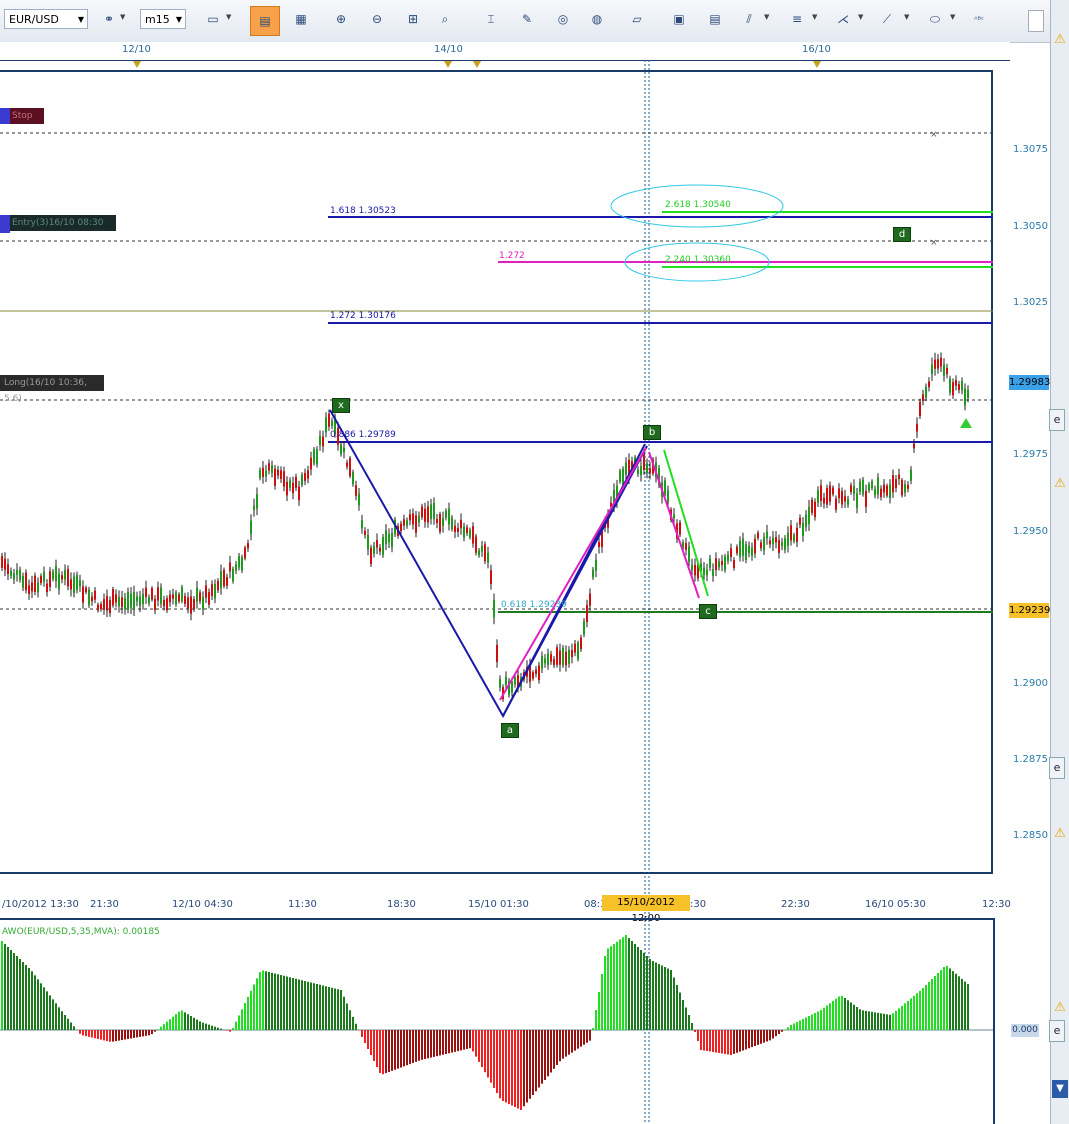  I want to click on time-tick: 12/10 04:30, so click(202, 904).